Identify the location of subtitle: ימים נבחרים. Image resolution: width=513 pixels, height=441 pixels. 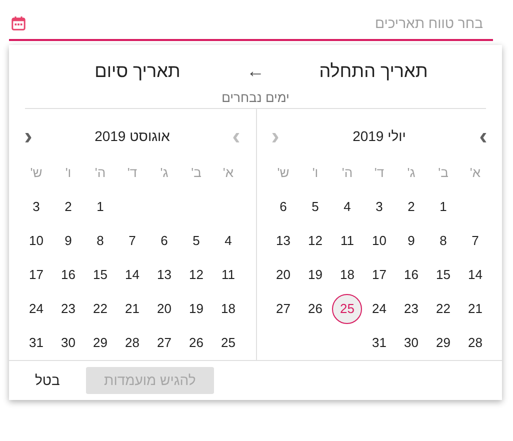
(256, 98).